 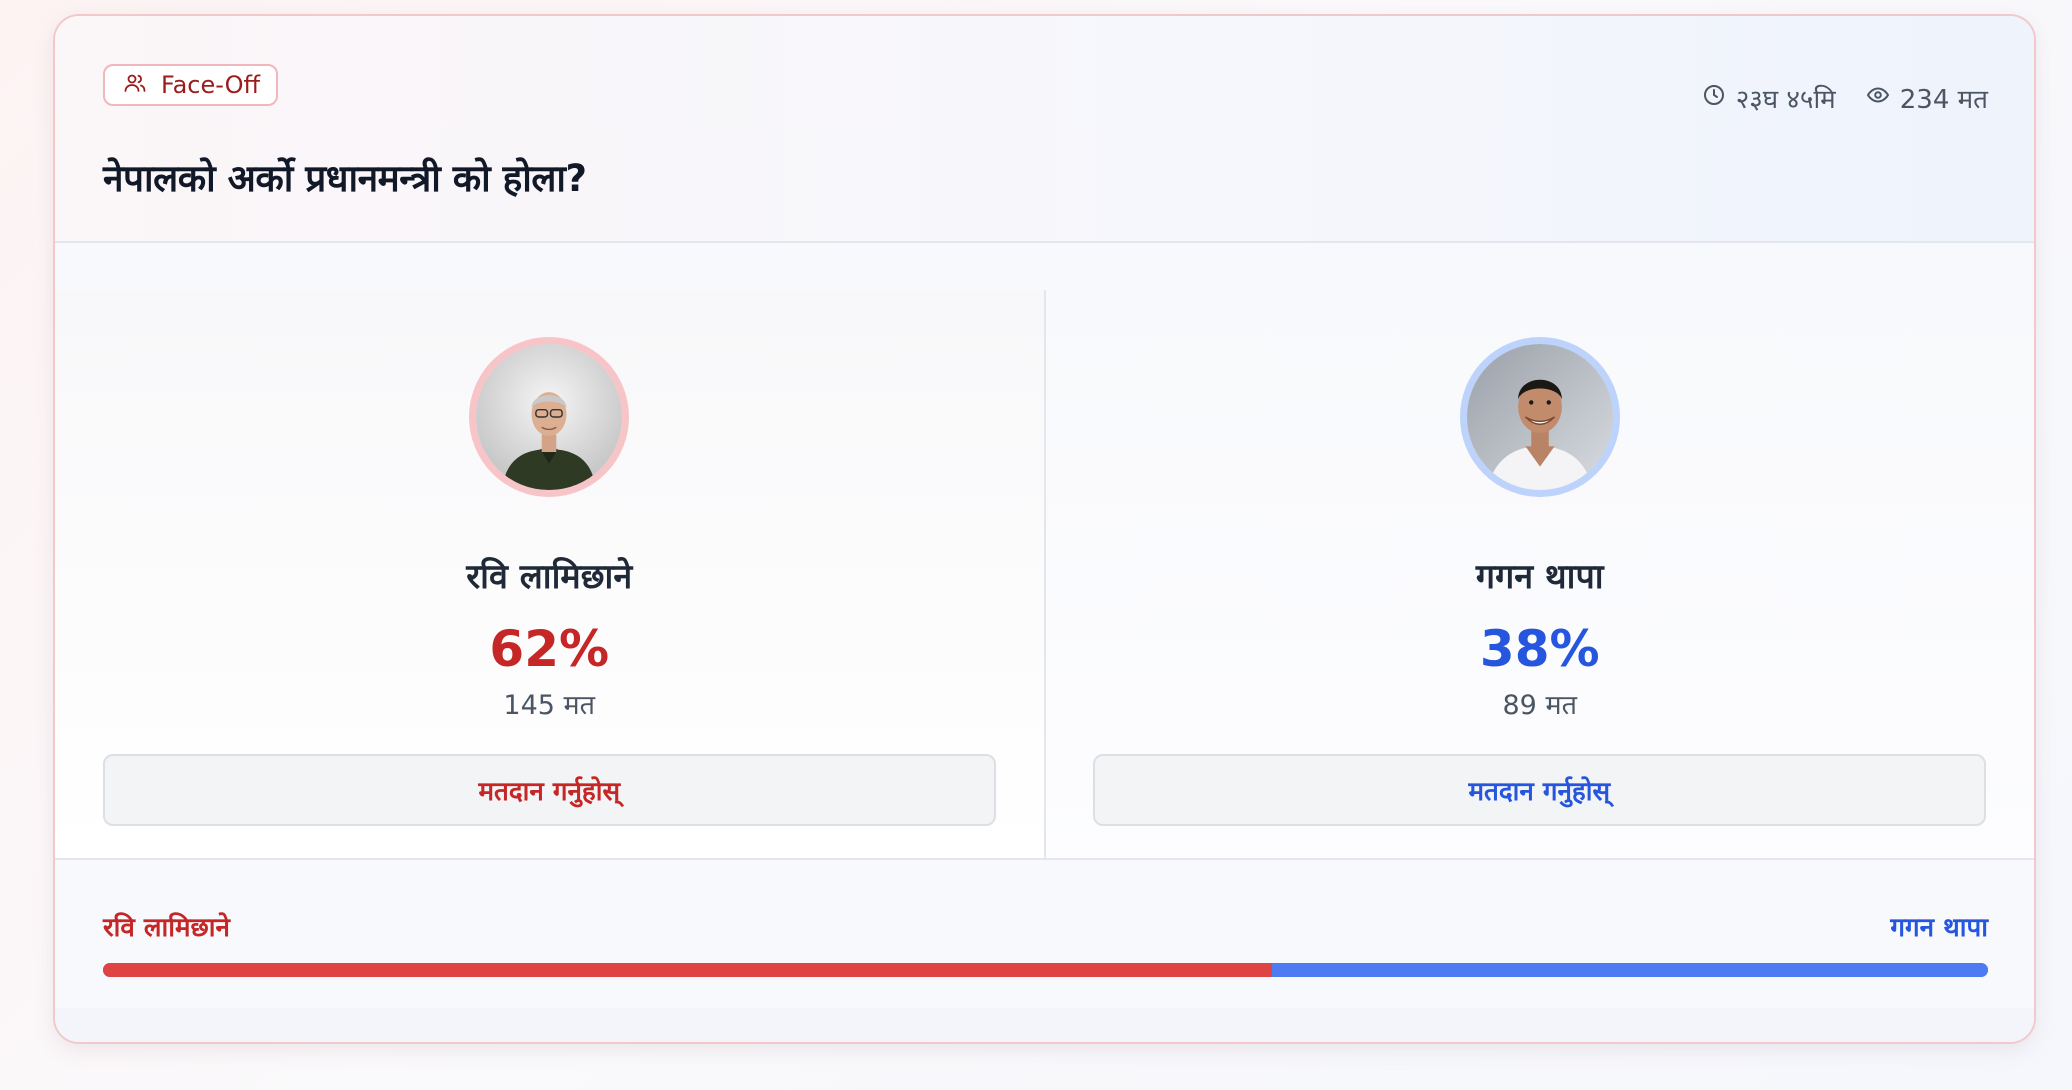 I want to click on candidate-percent: 38%, so click(x=1539, y=649).